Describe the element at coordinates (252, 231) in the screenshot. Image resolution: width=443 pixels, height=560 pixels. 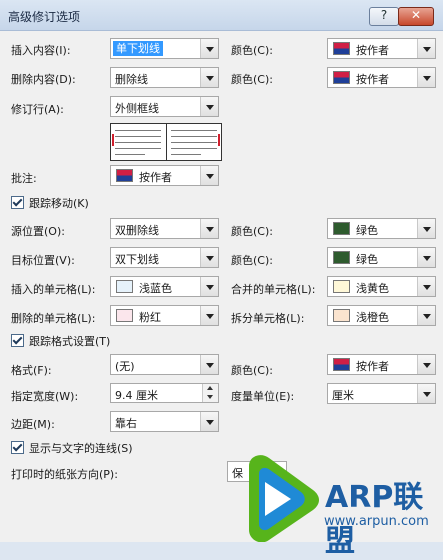
I see `moved-from-color-label: 颜色(C):` at that location.